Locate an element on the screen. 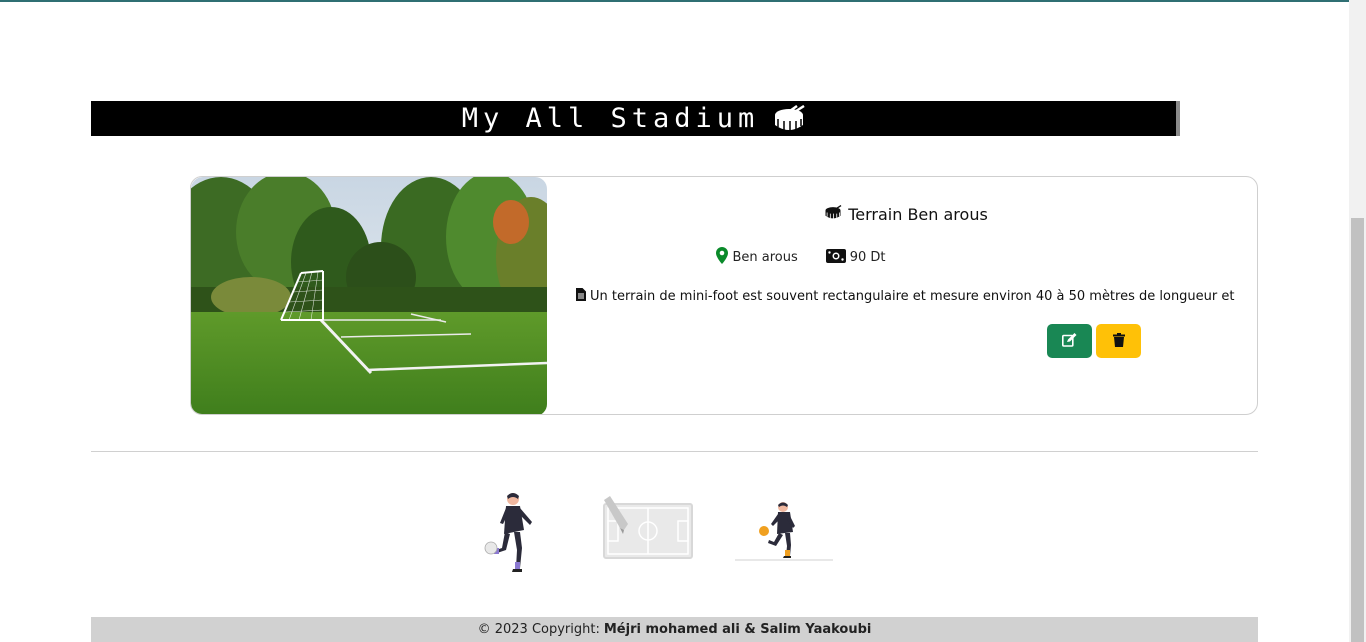  page-title: My All Stadium is located at coordinates (610, 118).